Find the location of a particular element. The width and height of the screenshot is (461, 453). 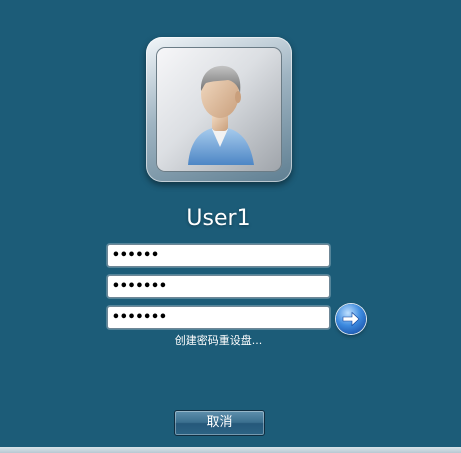

bottom-strip is located at coordinates (230, 450).